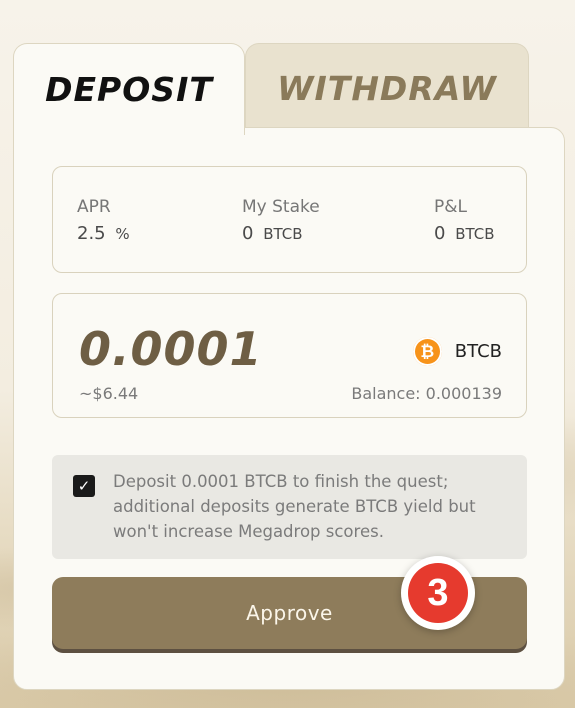  What do you see at coordinates (475, 234) in the screenshot?
I see `pl-unit: BTCB` at bounding box center [475, 234].